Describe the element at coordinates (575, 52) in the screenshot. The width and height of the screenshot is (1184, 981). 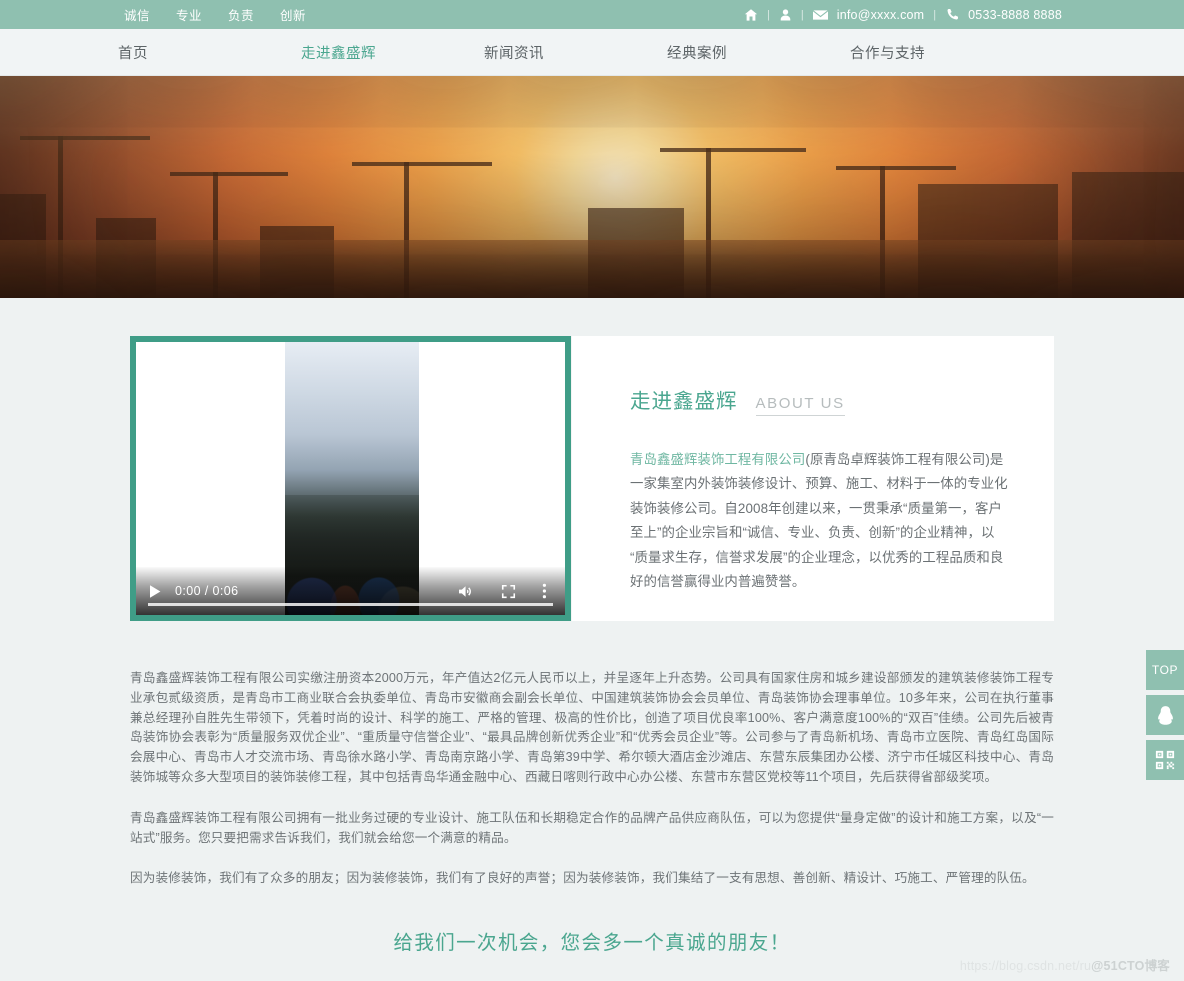
I see `nav-item-news: 新闻资讯` at that location.